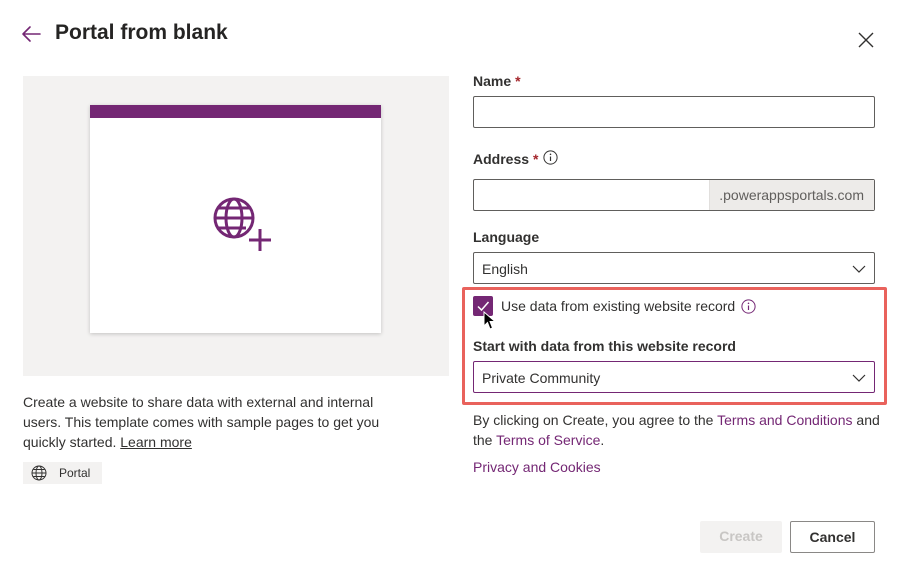 The image size is (898, 577). What do you see at coordinates (791, 195) in the screenshot?
I see `address-domain-suffix: .powerappsportals.com` at bounding box center [791, 195].